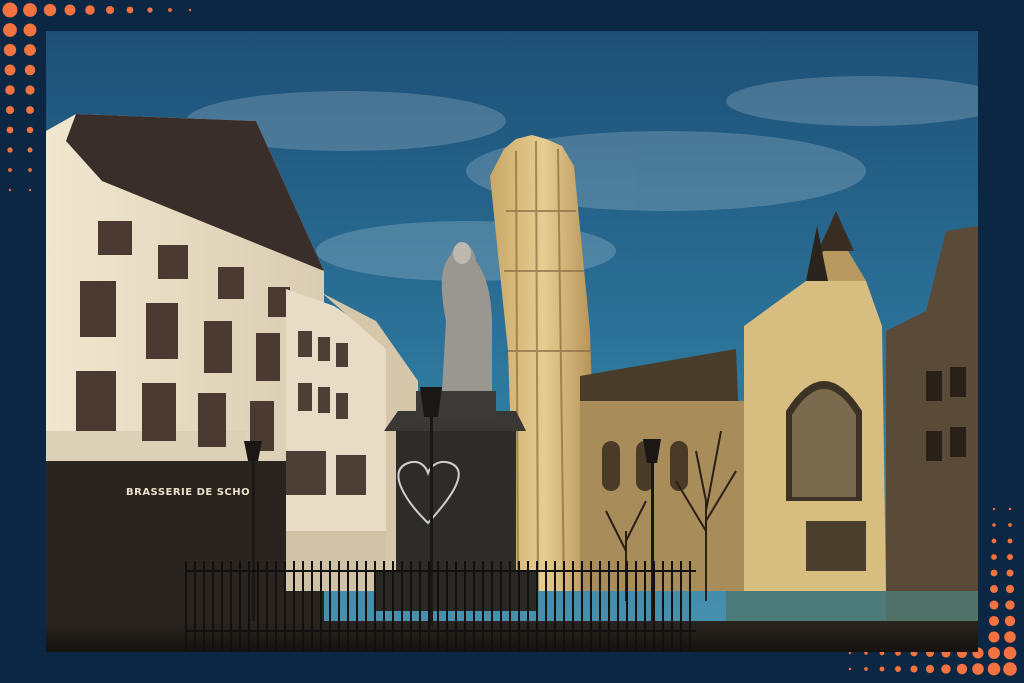 Image resolution: width=1024 pixels, height=683 pixels. I want to click on cathedral-nave, so click(665, 470).